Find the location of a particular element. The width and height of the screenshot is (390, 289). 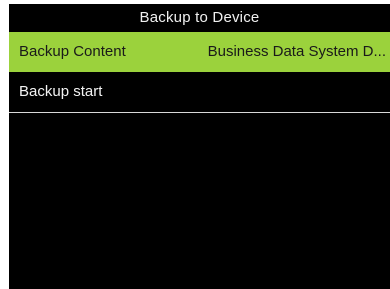

menu-item-label: Backup Content is located at coordinates (72, 51).